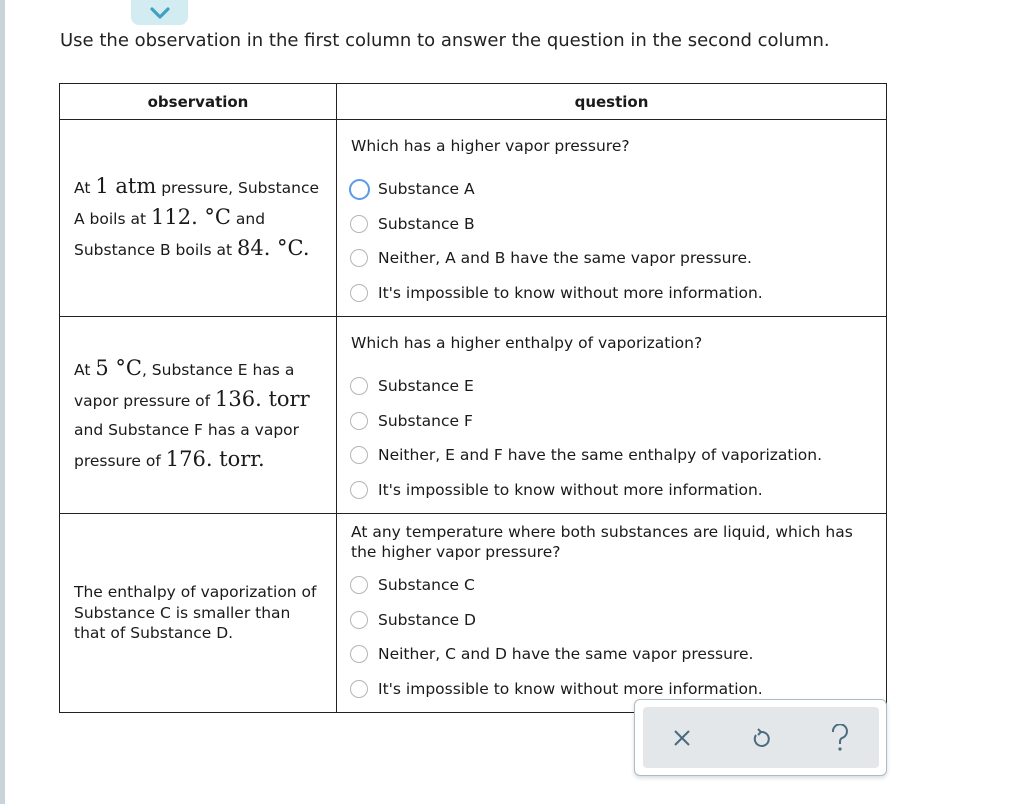 Image resolution: width=1024 pixels, height=804 pixels. Describe the element at coordinates (426, 386) in the screenshot. I see `option-label: Substance E` at that location.